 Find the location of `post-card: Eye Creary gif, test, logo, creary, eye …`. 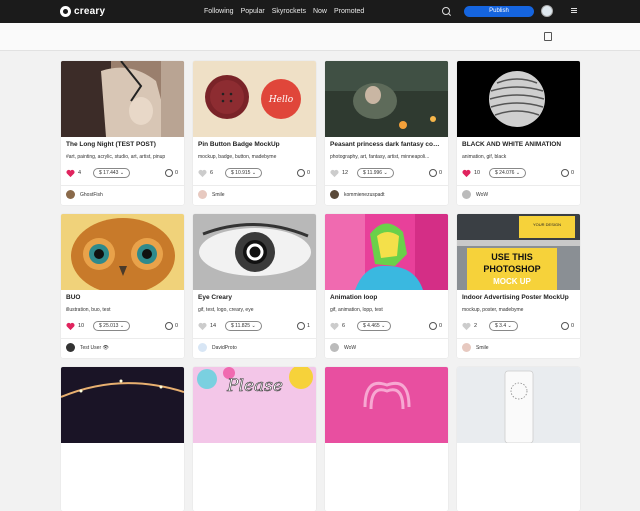

post-card: Eye Creary gif, test, logo, creary, eye … is located at coordinates (254, 286).